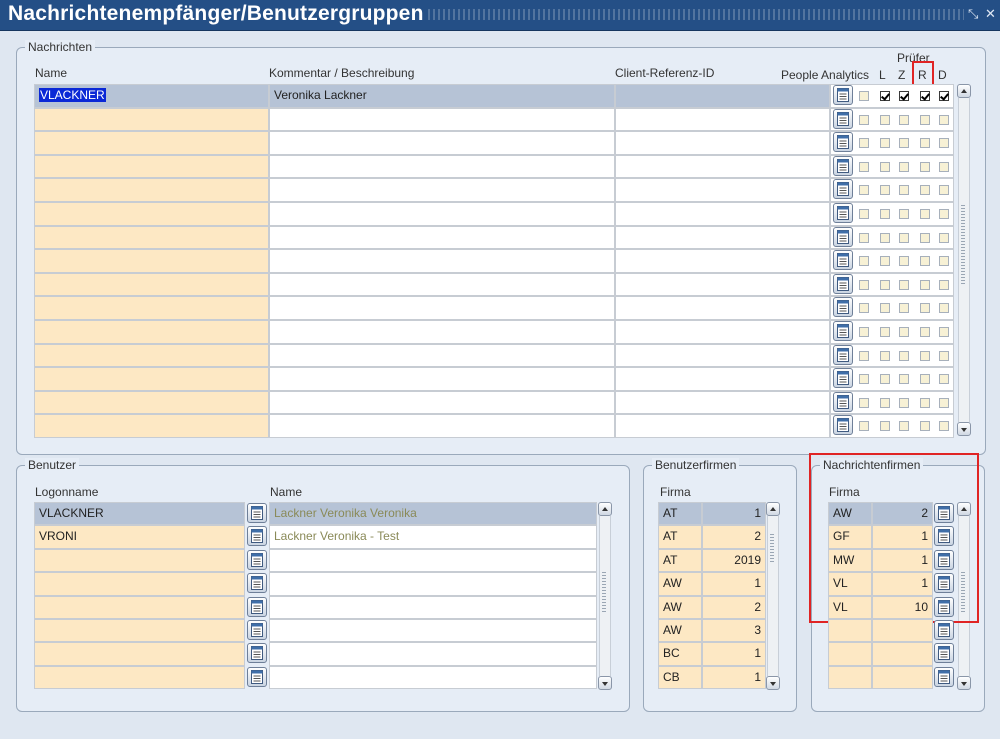  I want to click on benutzer-name-field: Lackner Veronika - Test, so click(433, 537).